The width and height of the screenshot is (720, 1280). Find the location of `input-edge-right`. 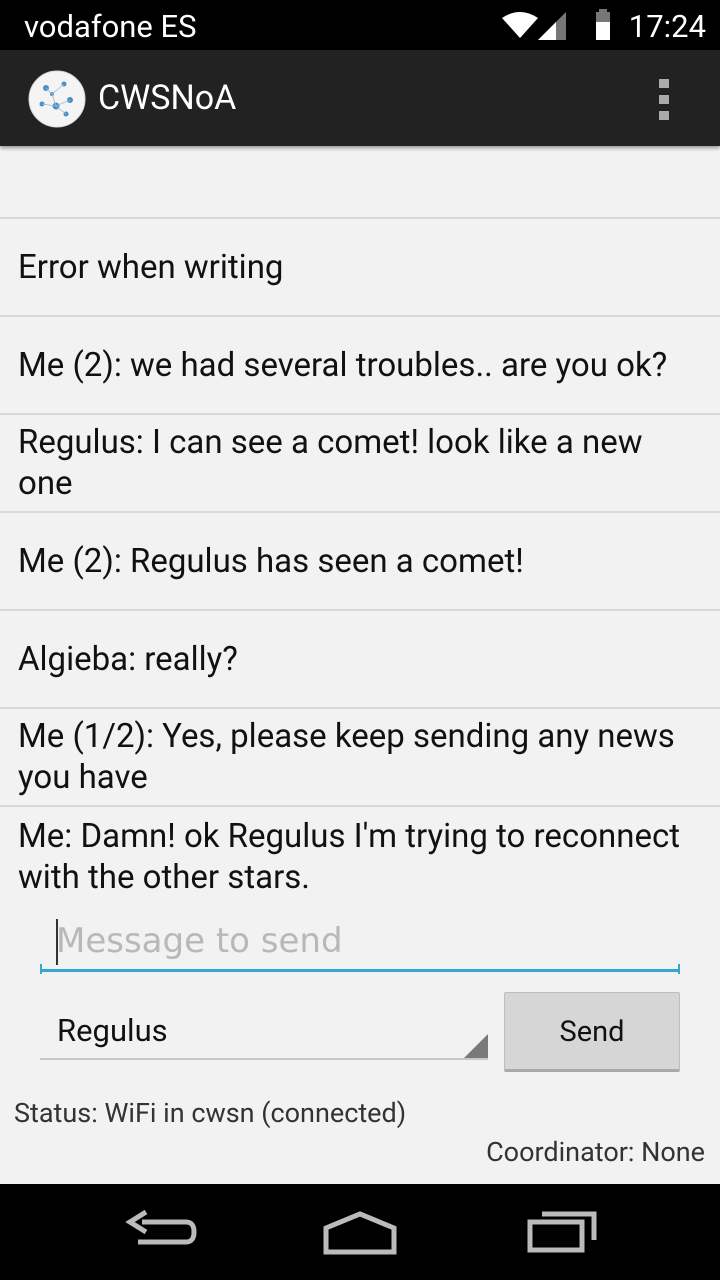

input-edge-right is located at coordinates (679, 969).